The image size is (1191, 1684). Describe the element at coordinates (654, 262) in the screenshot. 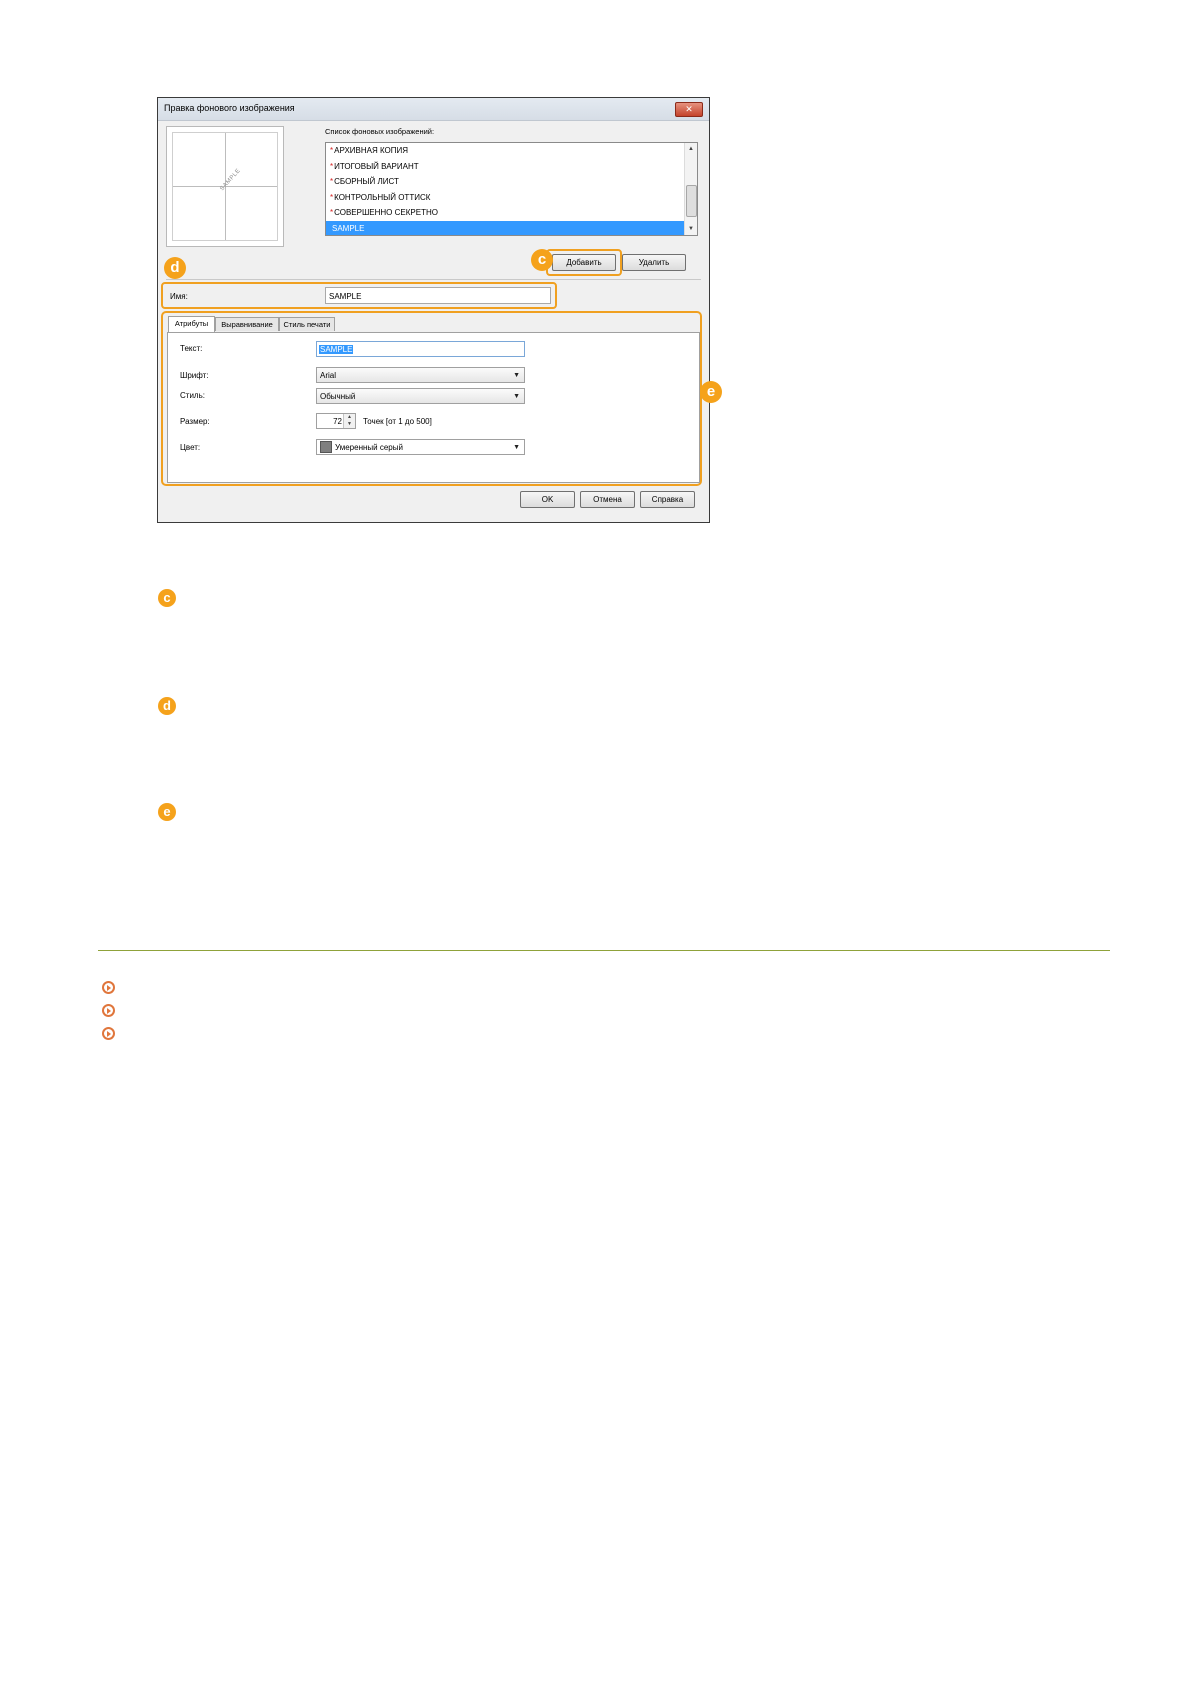

I see `delete-button: Удалить` at that location.